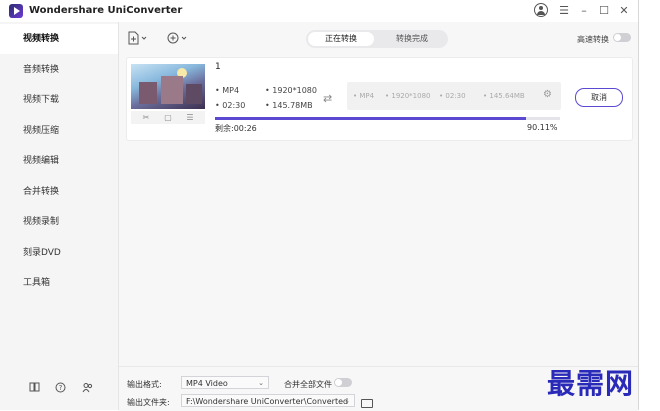 This screenshot has height=411, width=660. I want to click on video-thumbnail, so click(168, 86).